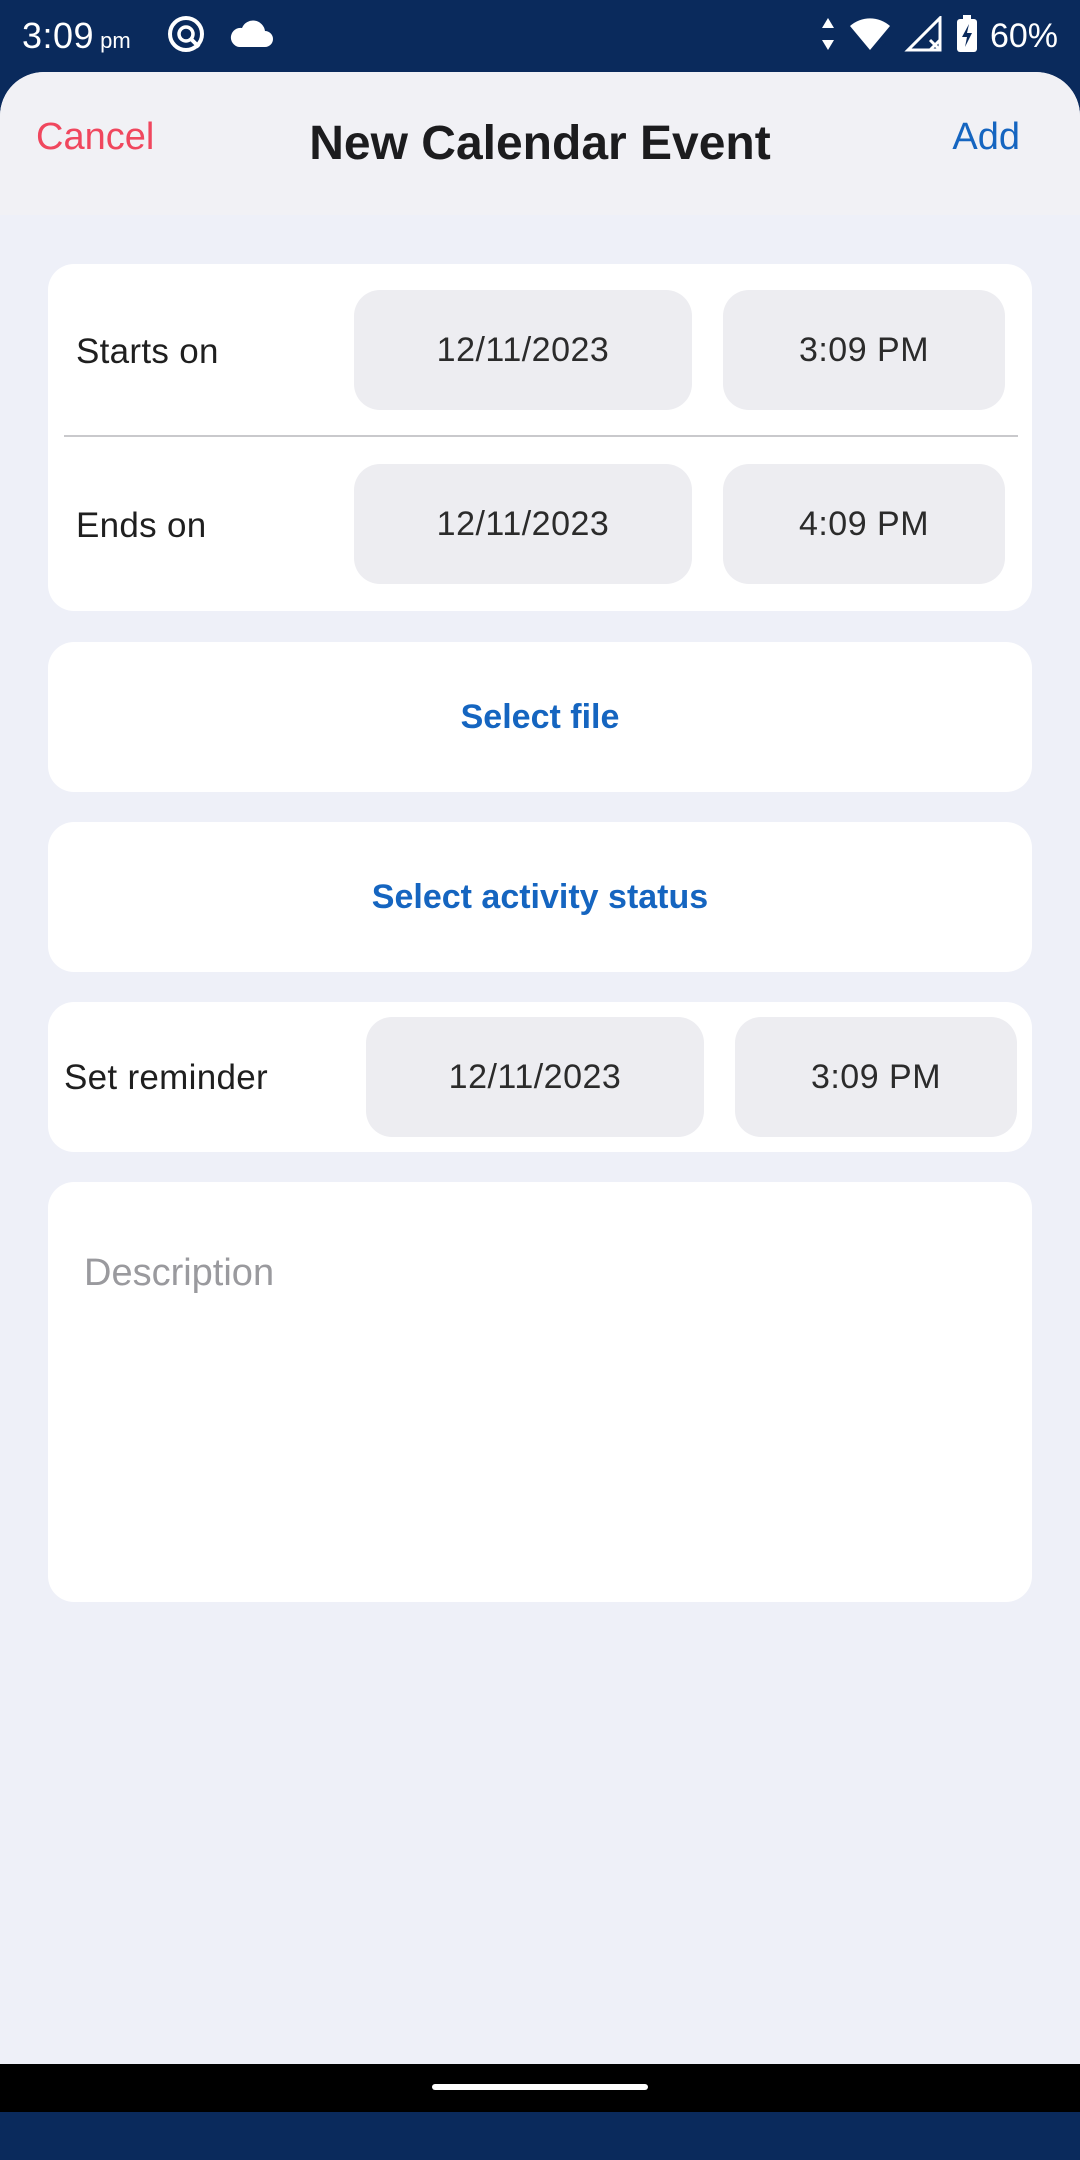 The width and height of the screenshot is (1080, 2160). What do you see at coordinates (115, 40) in the screenshot?
I see `status-ampm: pm` at bounding box center [115, 40].